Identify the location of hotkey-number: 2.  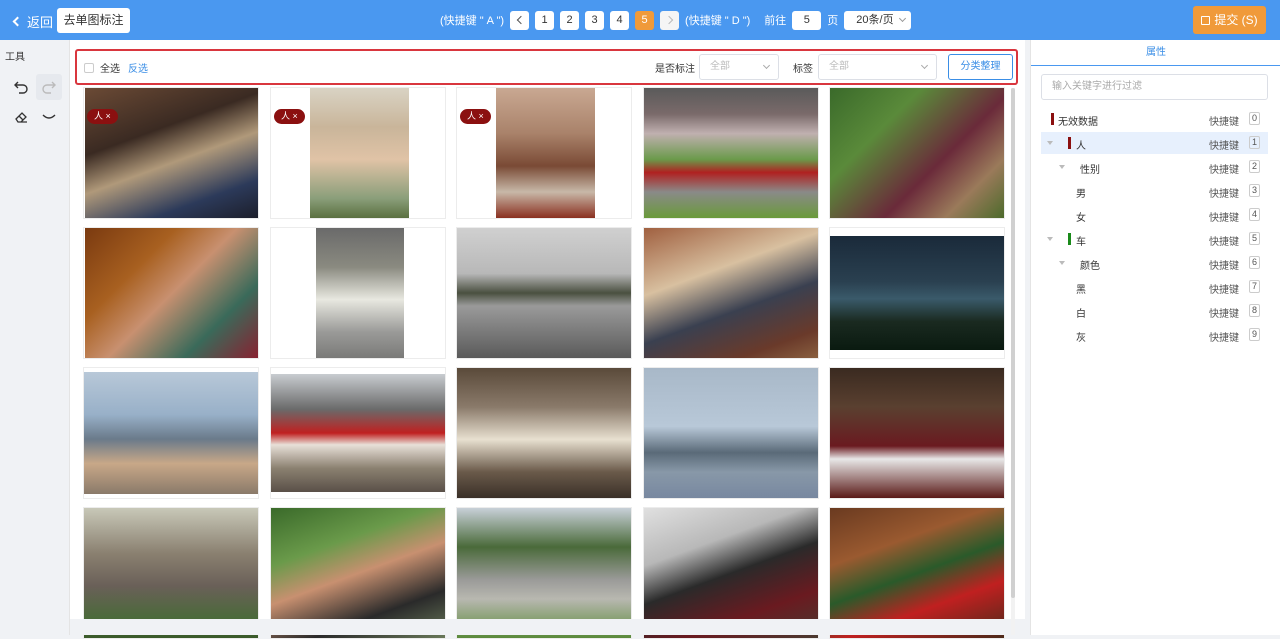
(1254, 166).